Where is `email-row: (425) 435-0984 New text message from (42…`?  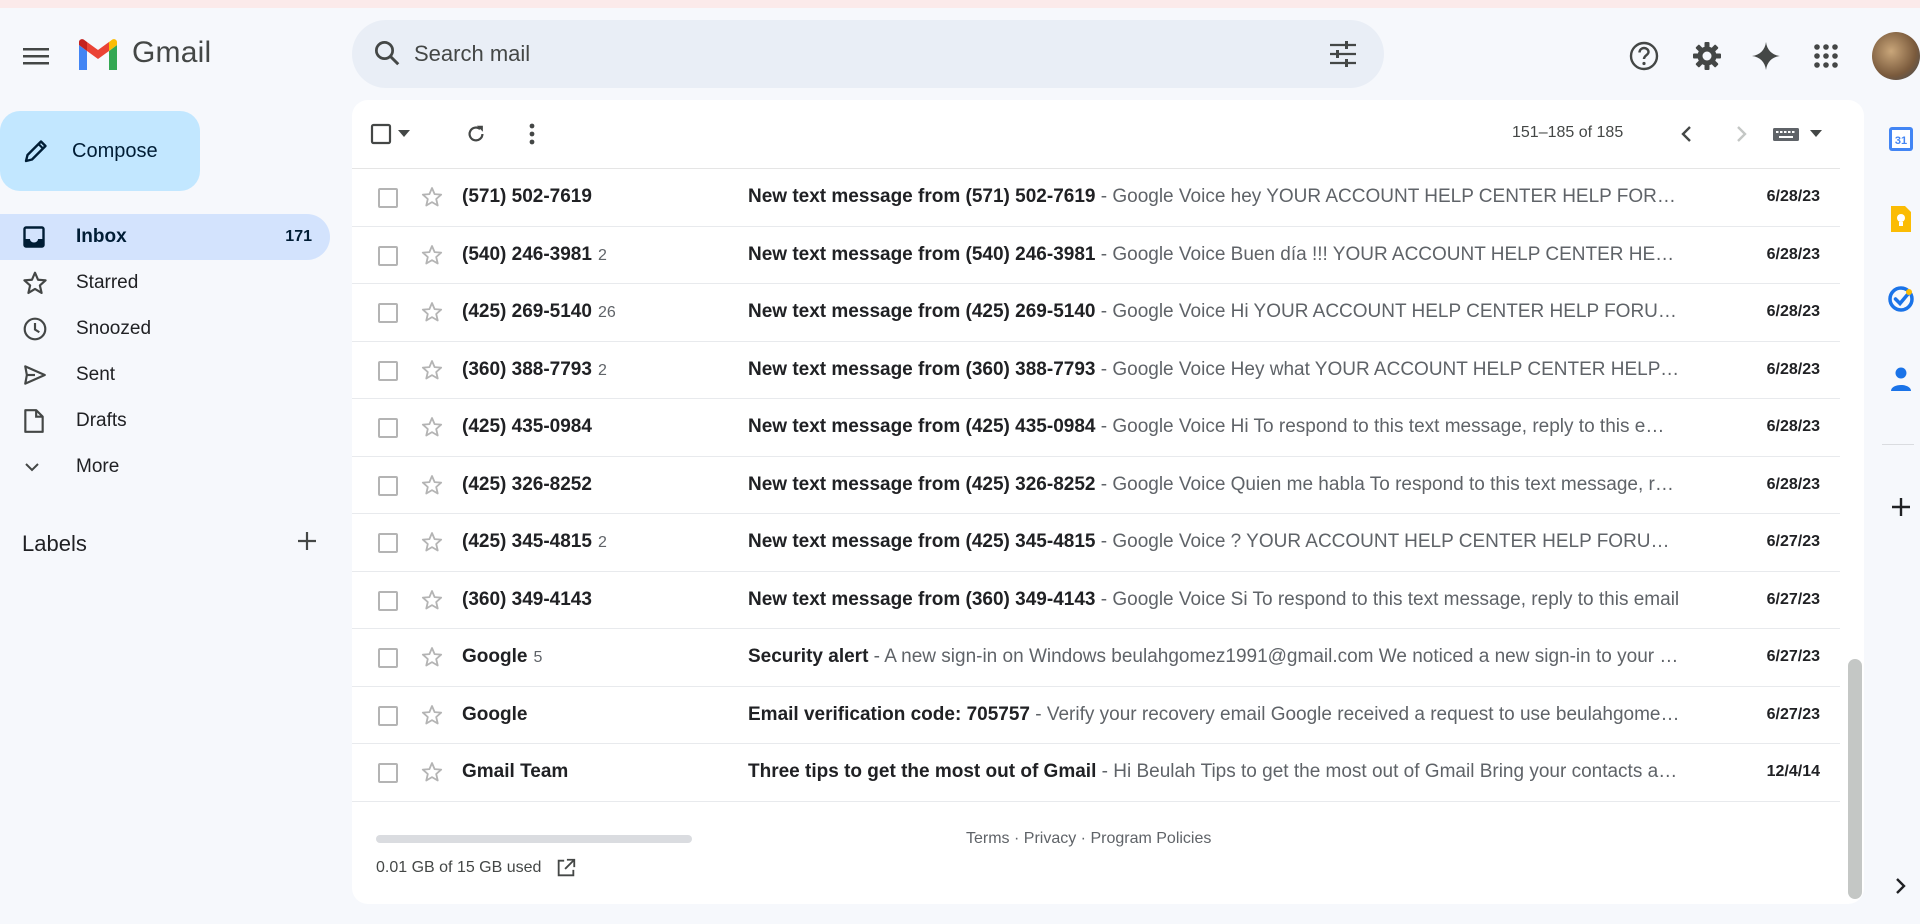 email-row: (425) 435-0984 New text message from (42… is located at coordinates (1096, 428).